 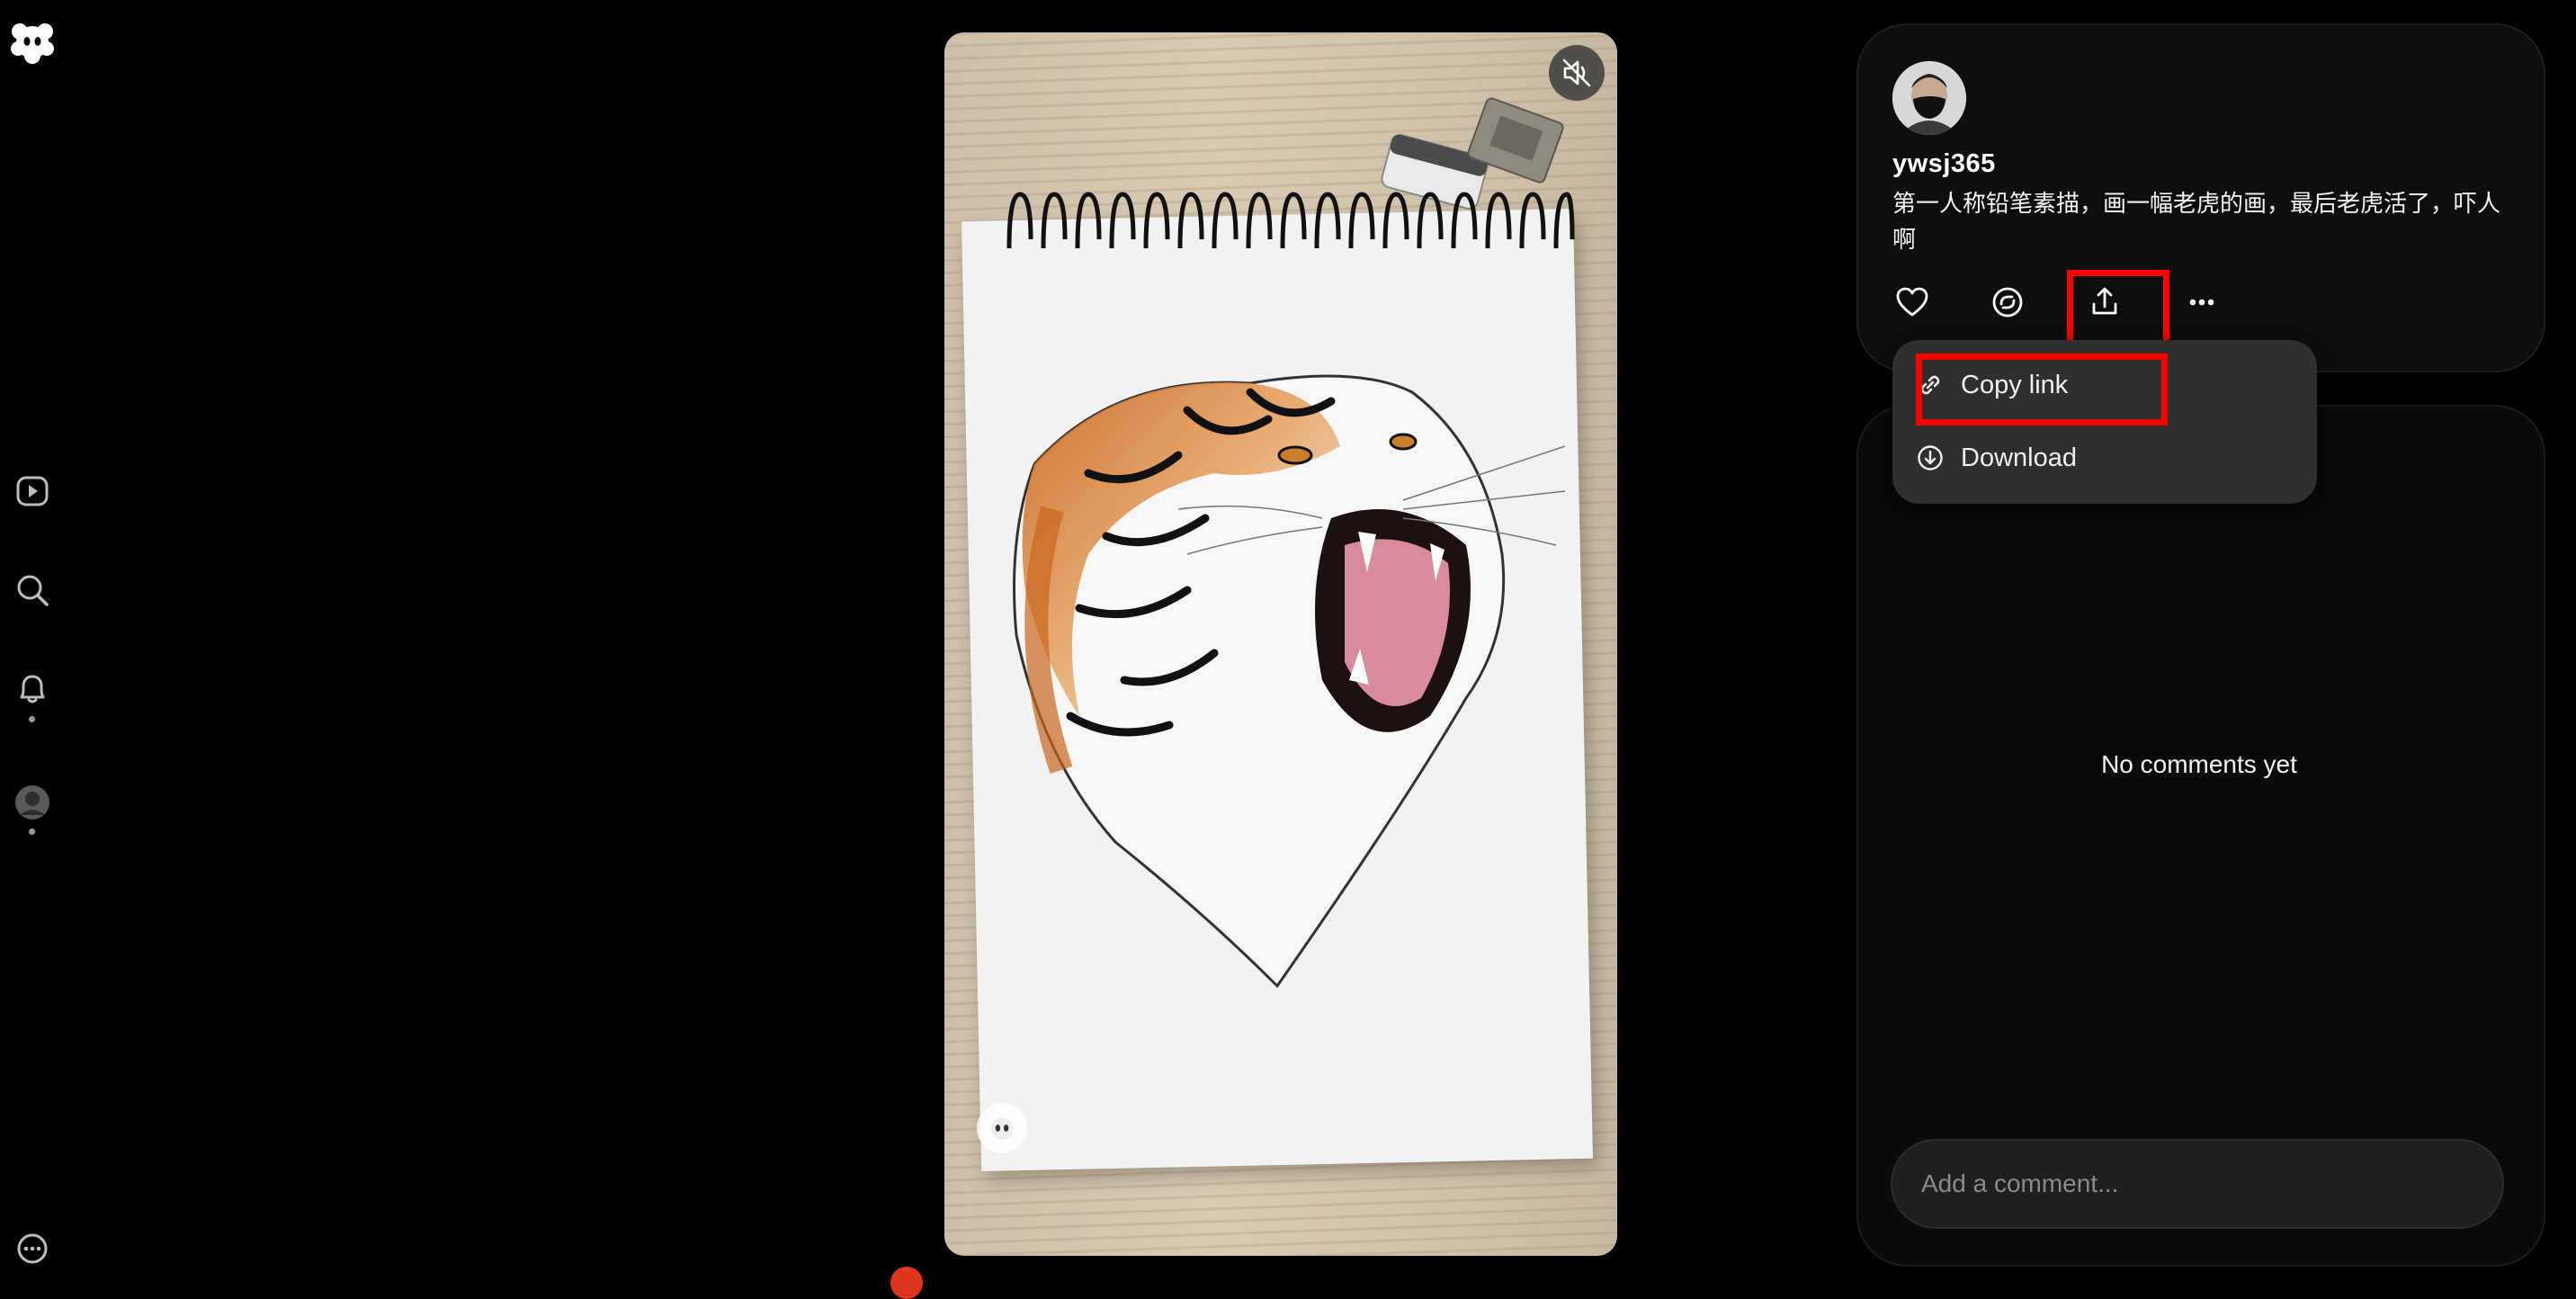 I want to click on more-options-icon, so click(x=32, y=1248).